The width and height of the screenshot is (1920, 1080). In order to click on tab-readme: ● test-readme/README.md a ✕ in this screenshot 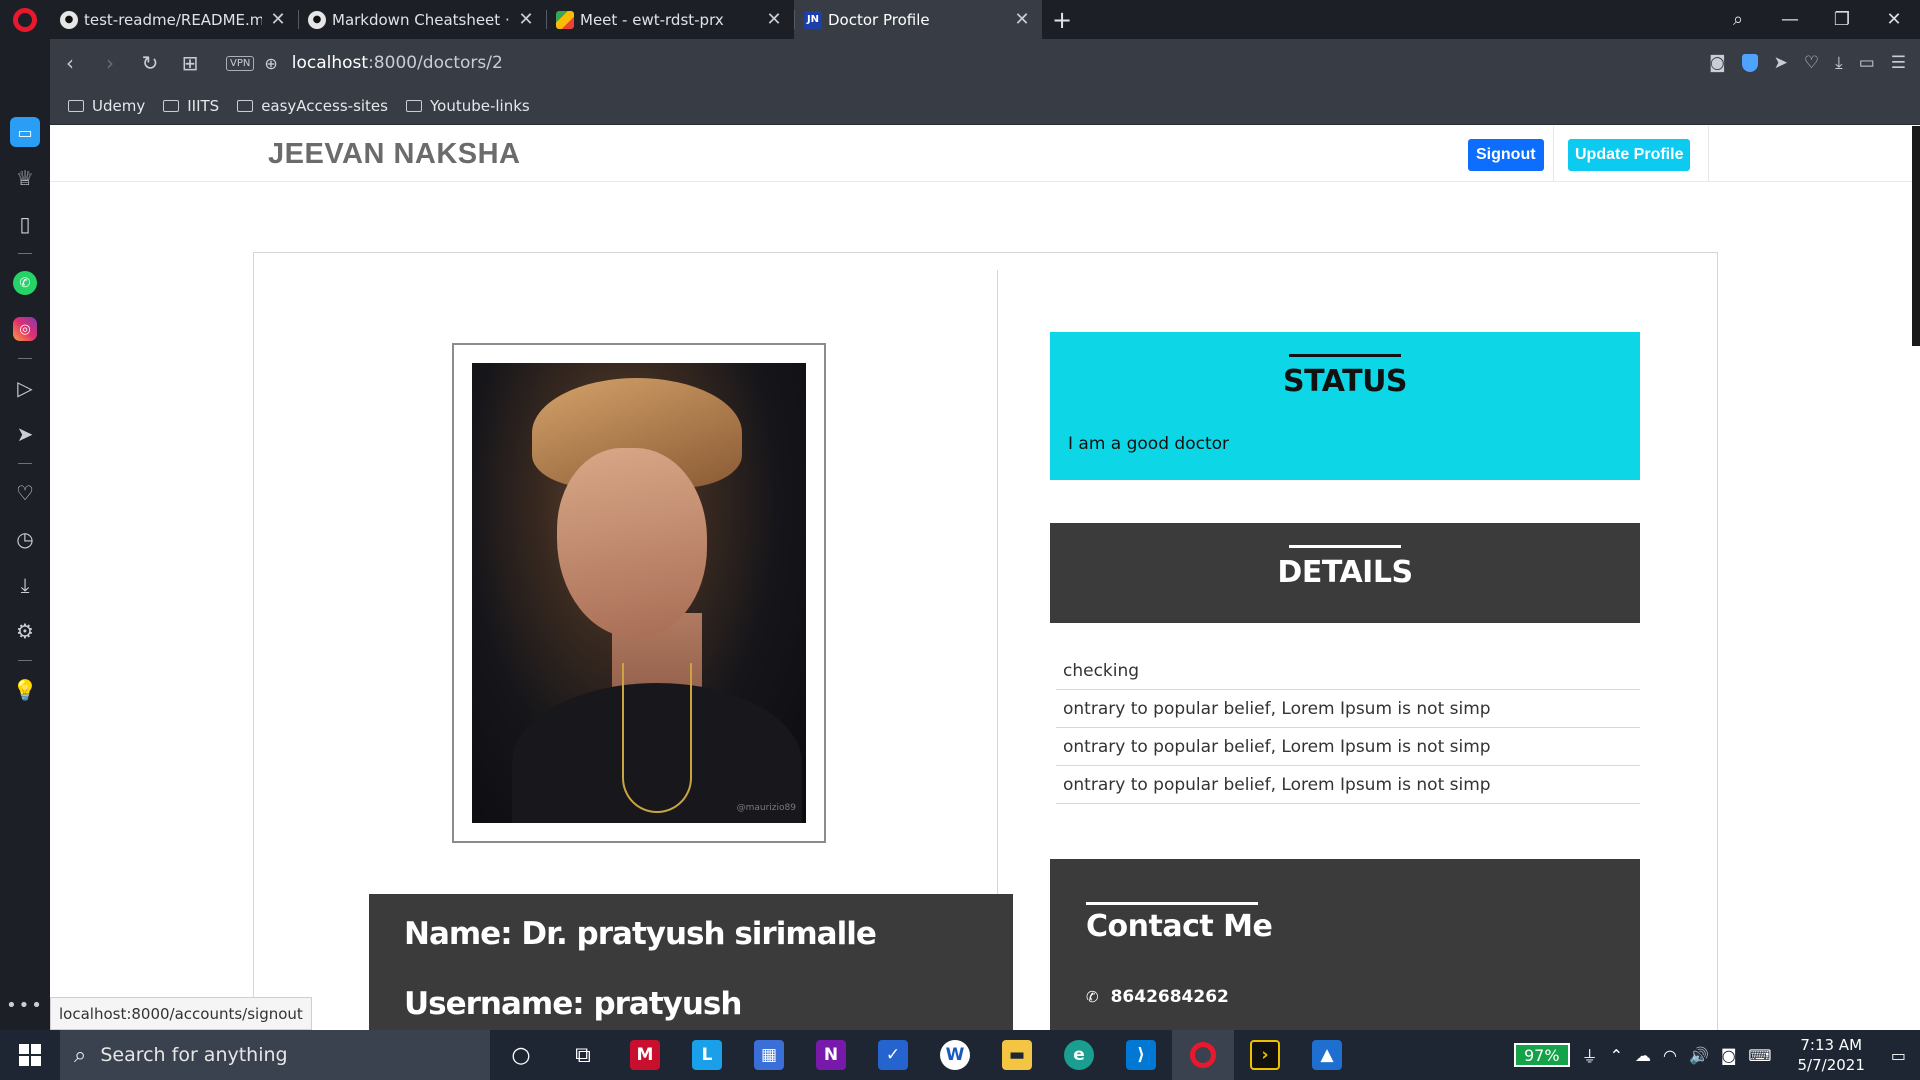, I will do `click(174, 19)`.